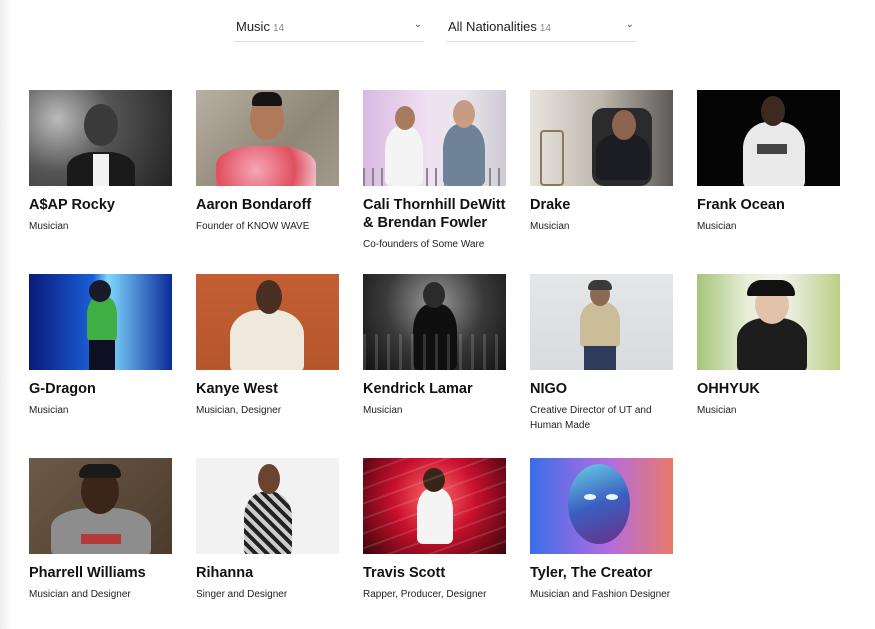 The image size is (875, 629). I want to click on nationality-filter-dropdown: All Nationalities 14 ⌄, so click(541, 29).